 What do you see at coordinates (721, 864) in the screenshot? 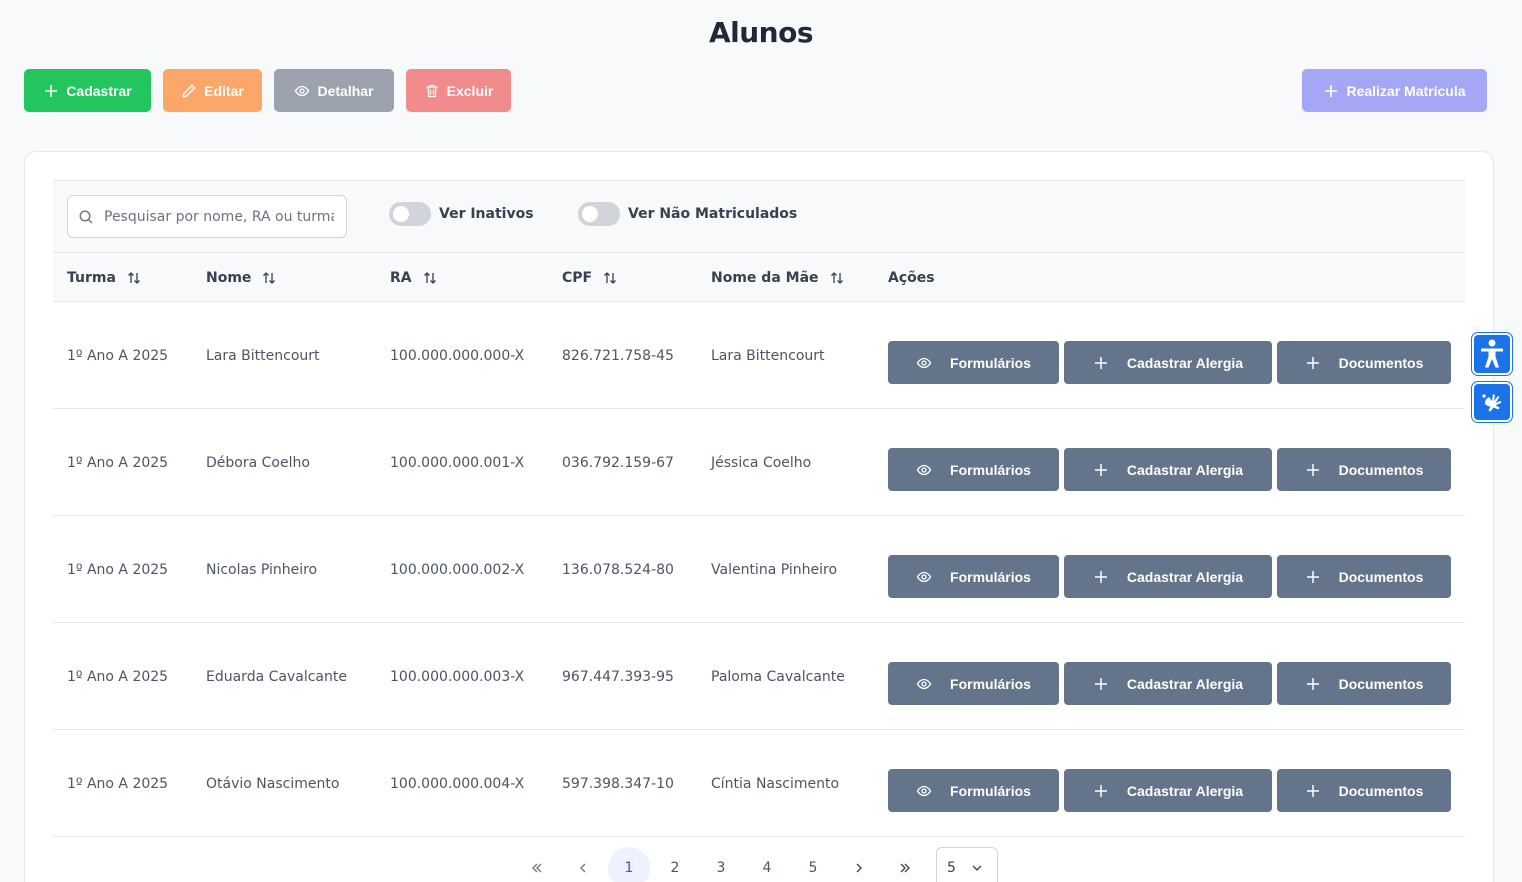
I see `page-button: 3` at bounding box center [721, 864].